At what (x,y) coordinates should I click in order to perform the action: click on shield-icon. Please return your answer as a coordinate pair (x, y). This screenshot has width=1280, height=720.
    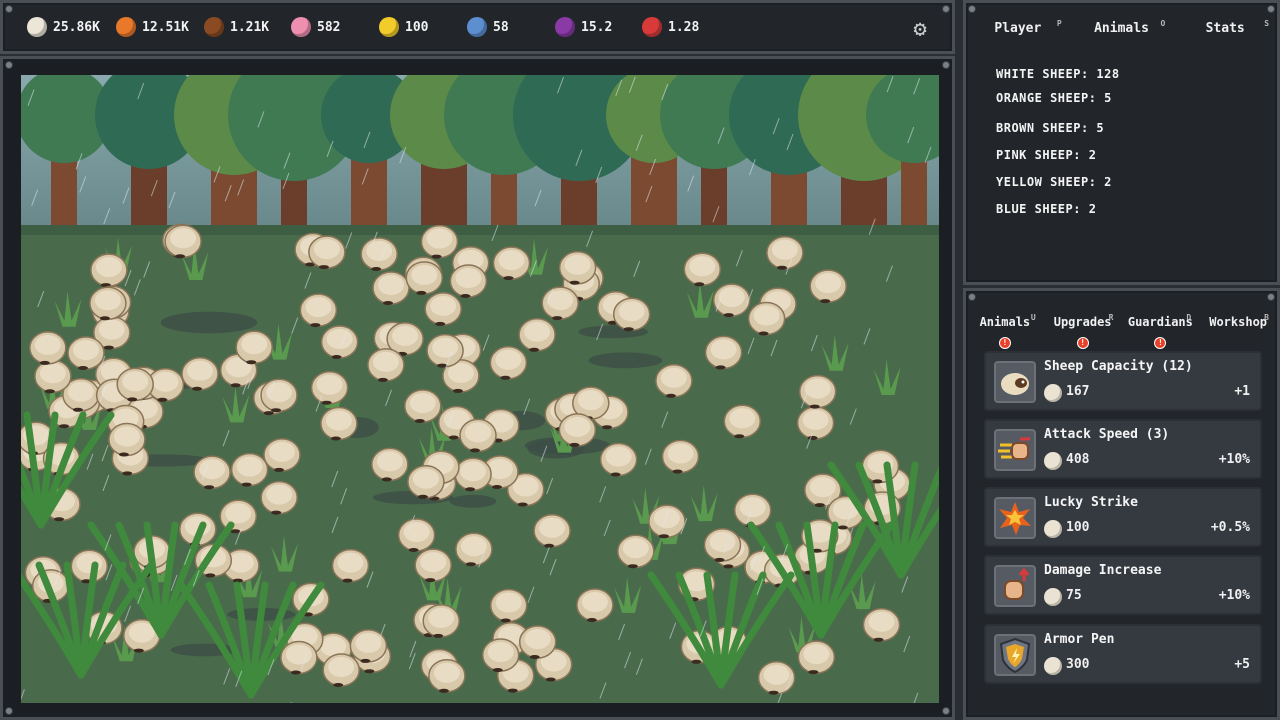
    Looking at the image, I should click on (1015, 655).